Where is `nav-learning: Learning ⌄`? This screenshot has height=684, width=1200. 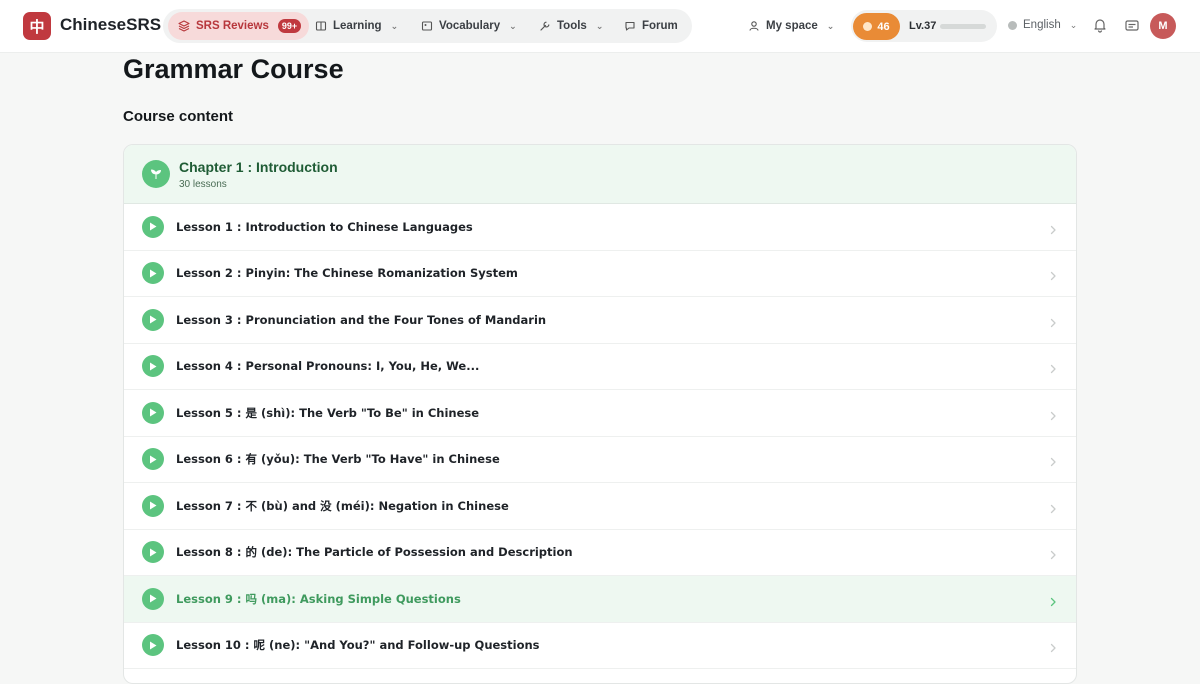 nav-learning: Learning ⌄ is located at coordinates (356, 26).